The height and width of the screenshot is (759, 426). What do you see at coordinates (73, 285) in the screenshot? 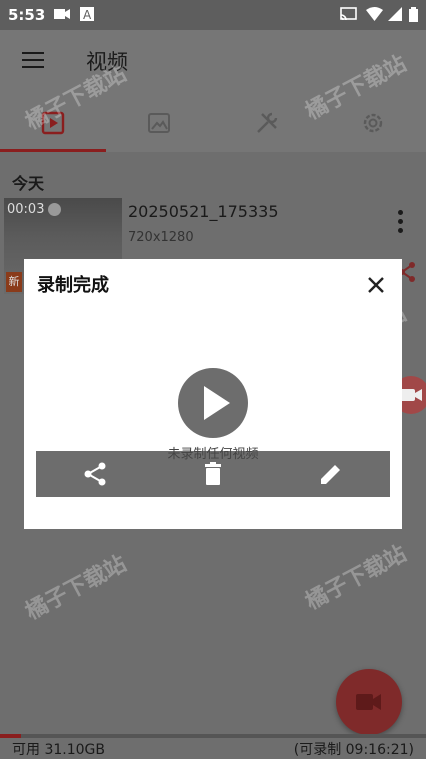
I see `dialog-title: 录制完成` at bounding box center [73, 285].